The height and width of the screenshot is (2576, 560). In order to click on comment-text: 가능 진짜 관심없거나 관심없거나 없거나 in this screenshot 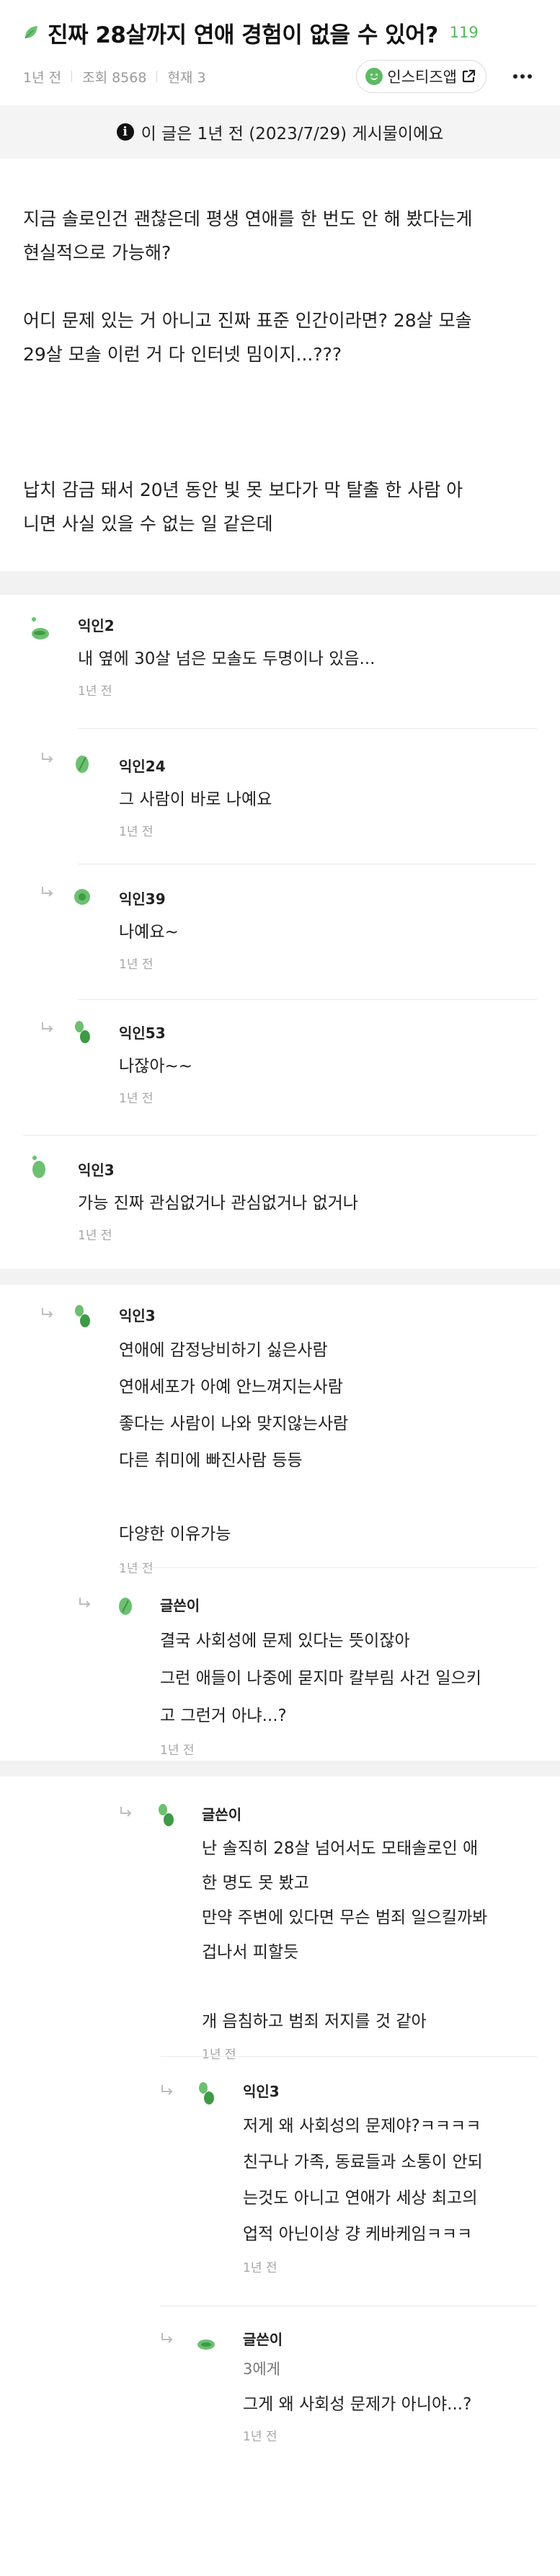, I will do `click(218, 1203)`.